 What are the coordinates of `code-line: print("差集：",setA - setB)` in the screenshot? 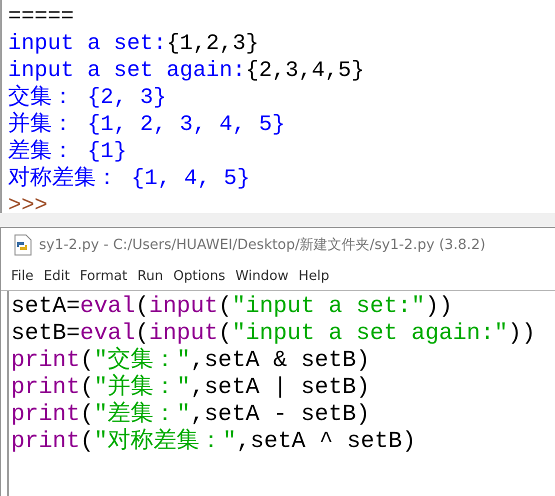 It's located at (191, 414).